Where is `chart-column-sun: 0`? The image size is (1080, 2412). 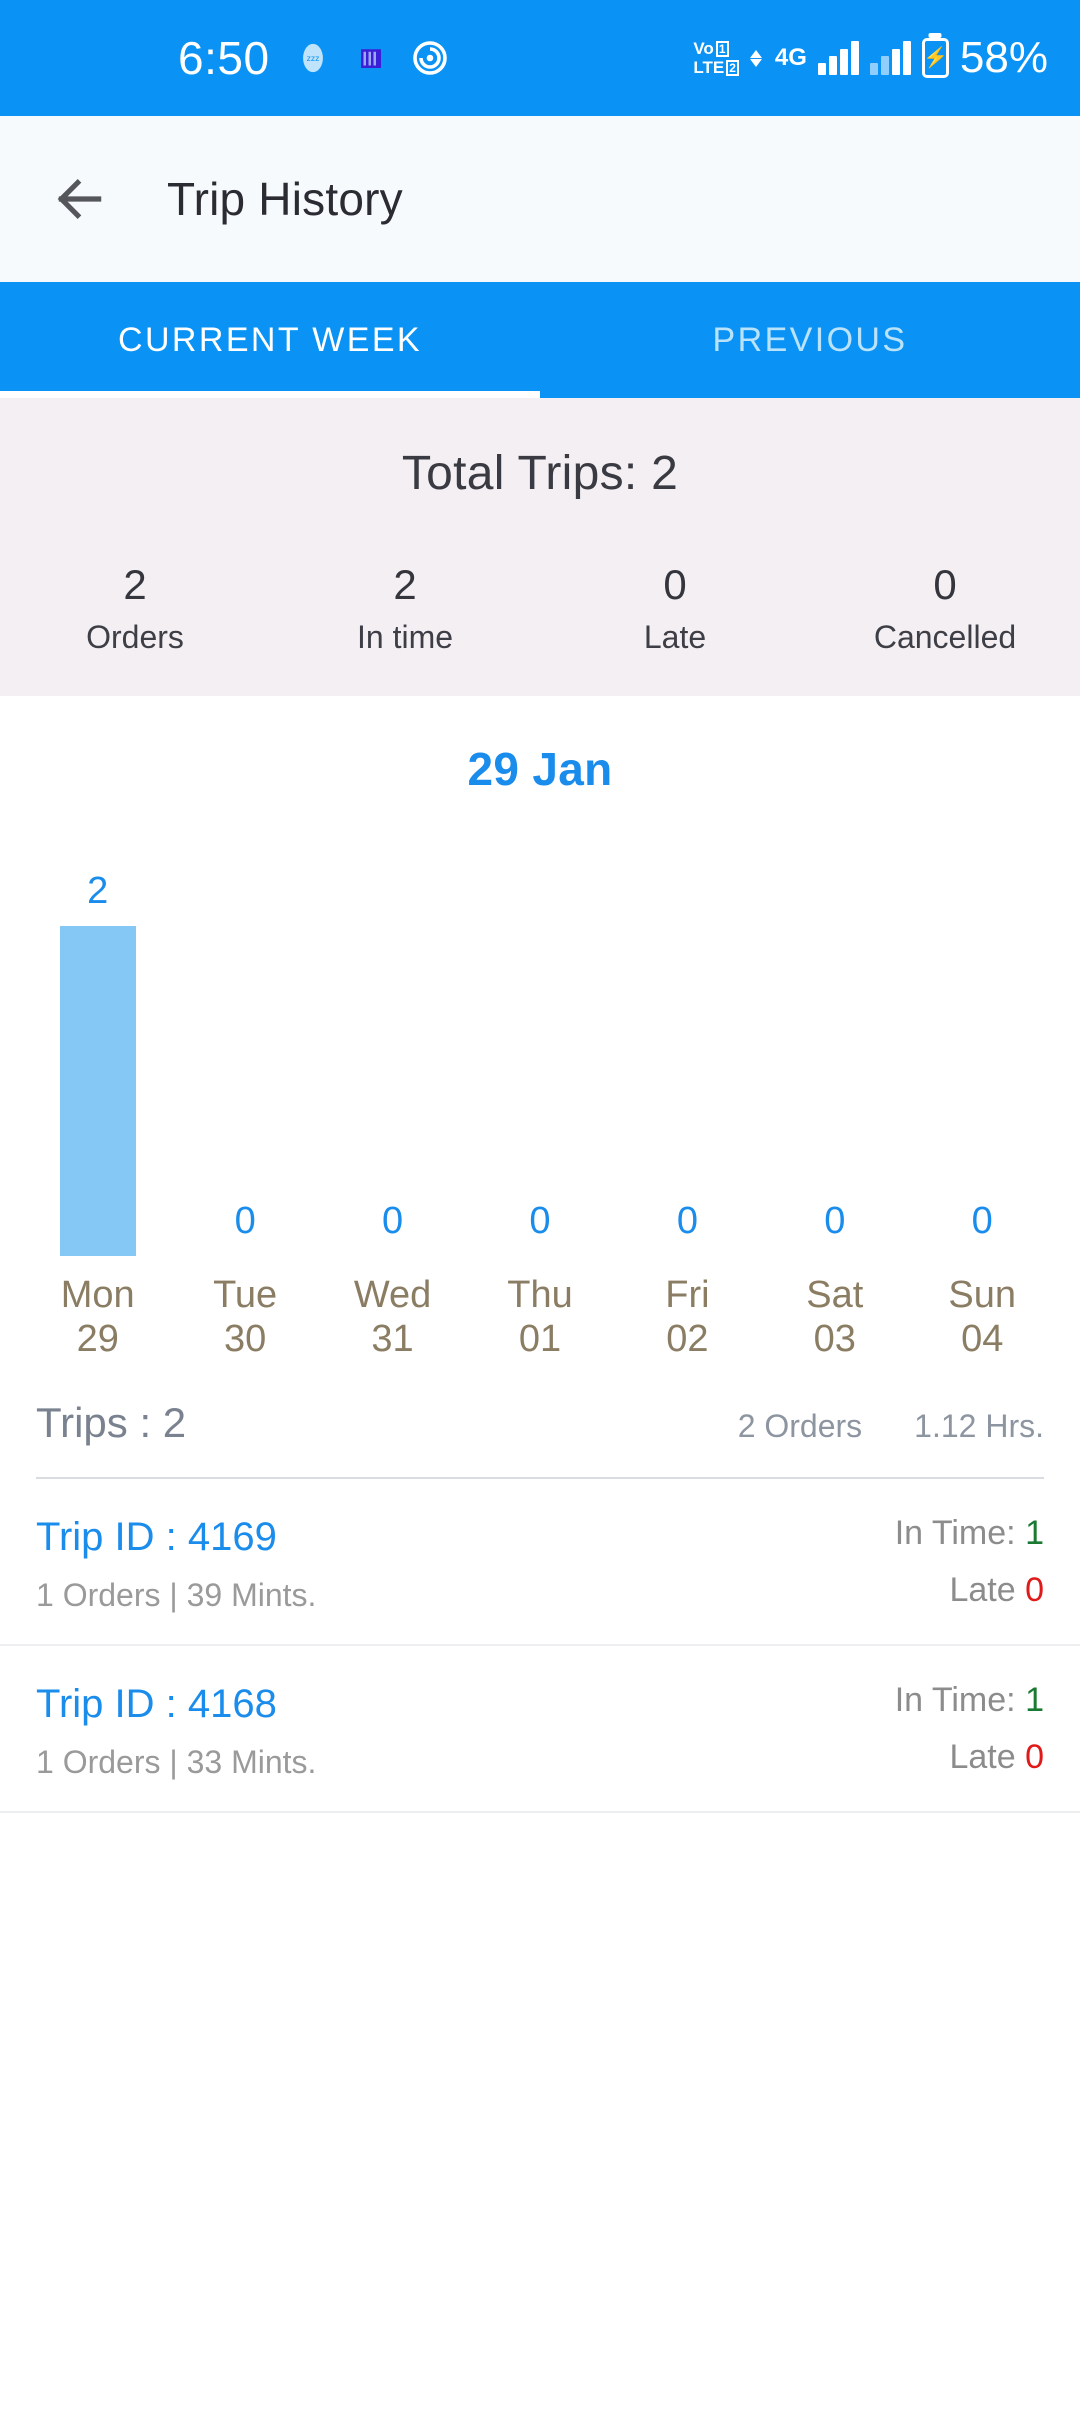 chart-column-sun: 0 is located at coordinates (982, 1047).